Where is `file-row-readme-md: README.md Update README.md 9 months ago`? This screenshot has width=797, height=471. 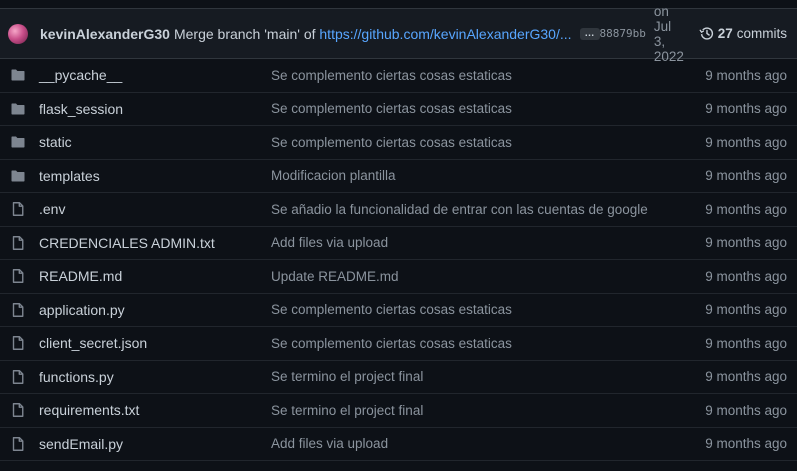 file-row-readme-md: README.md Update README.md 9 months ago is located at coordinates (398, 277).